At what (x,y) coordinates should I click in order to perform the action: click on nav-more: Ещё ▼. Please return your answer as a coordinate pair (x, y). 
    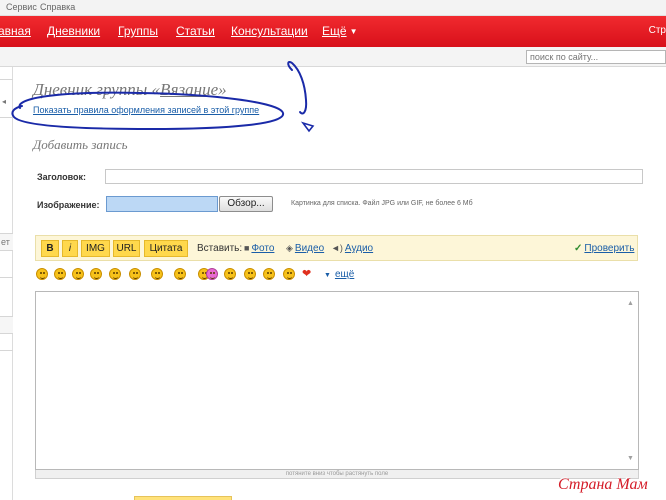
    Looking at the image, I should click on (339, 31).